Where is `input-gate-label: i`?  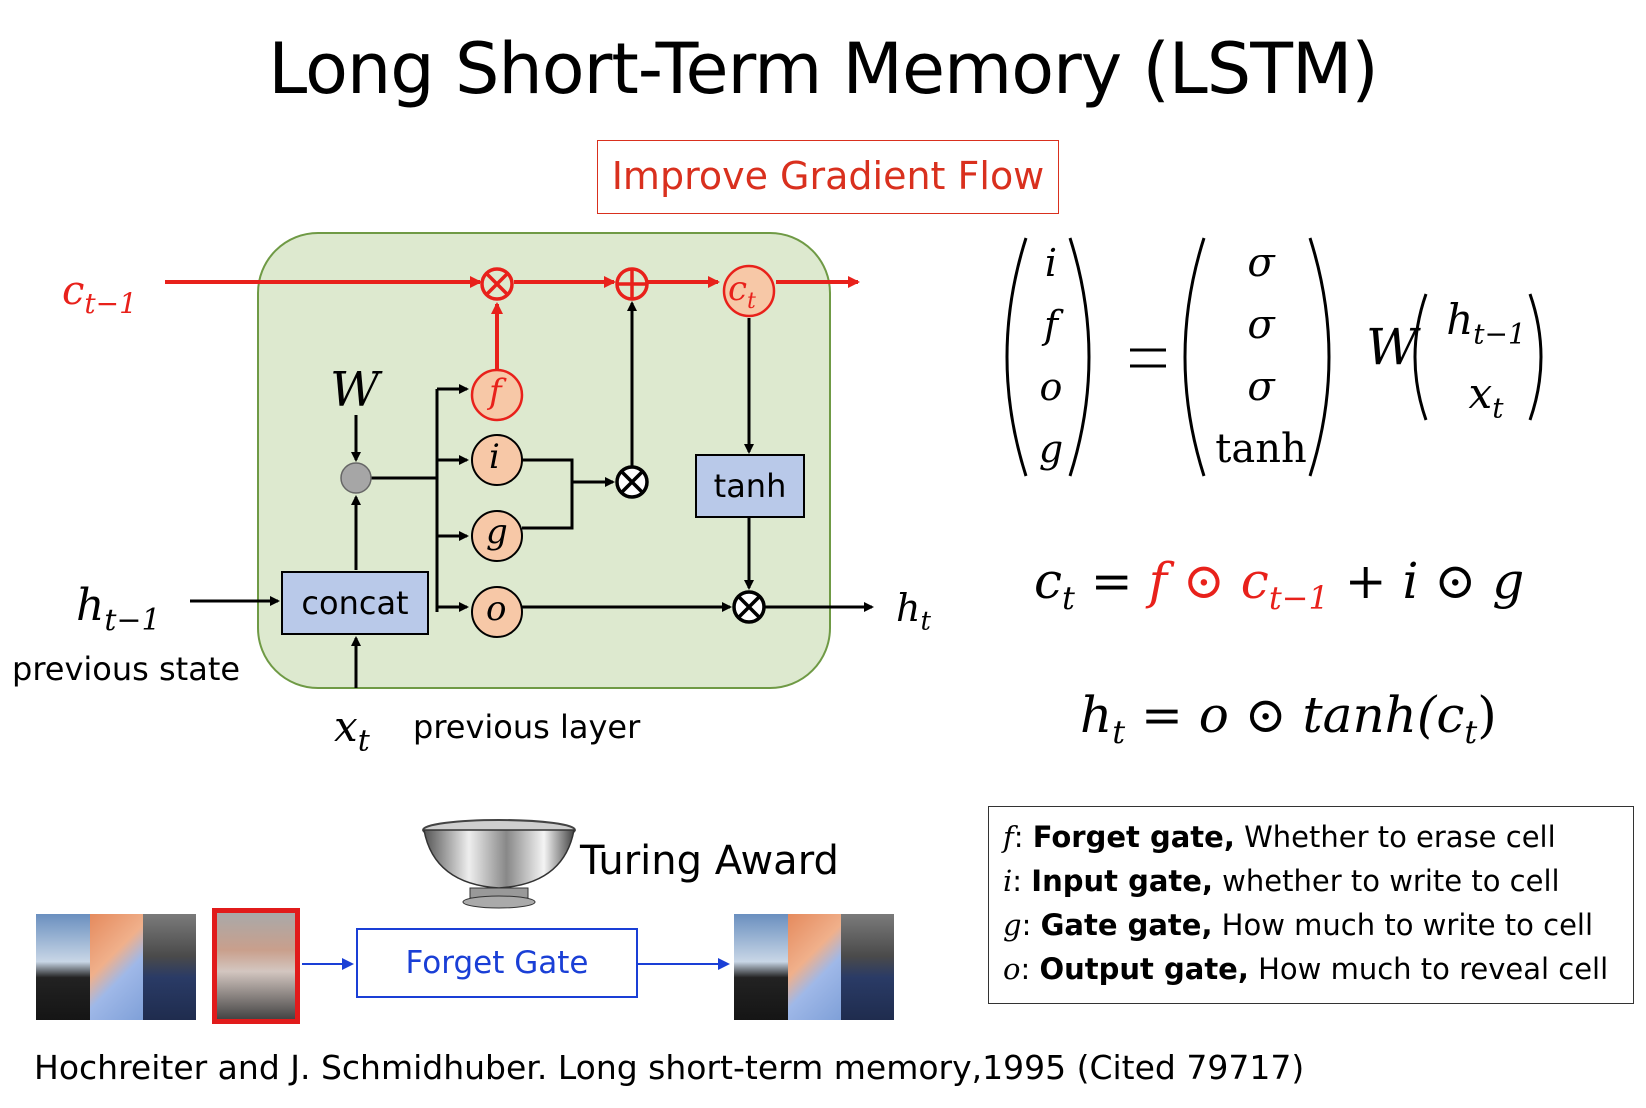 input-gate-label: i is located at coordinates (494, 457).